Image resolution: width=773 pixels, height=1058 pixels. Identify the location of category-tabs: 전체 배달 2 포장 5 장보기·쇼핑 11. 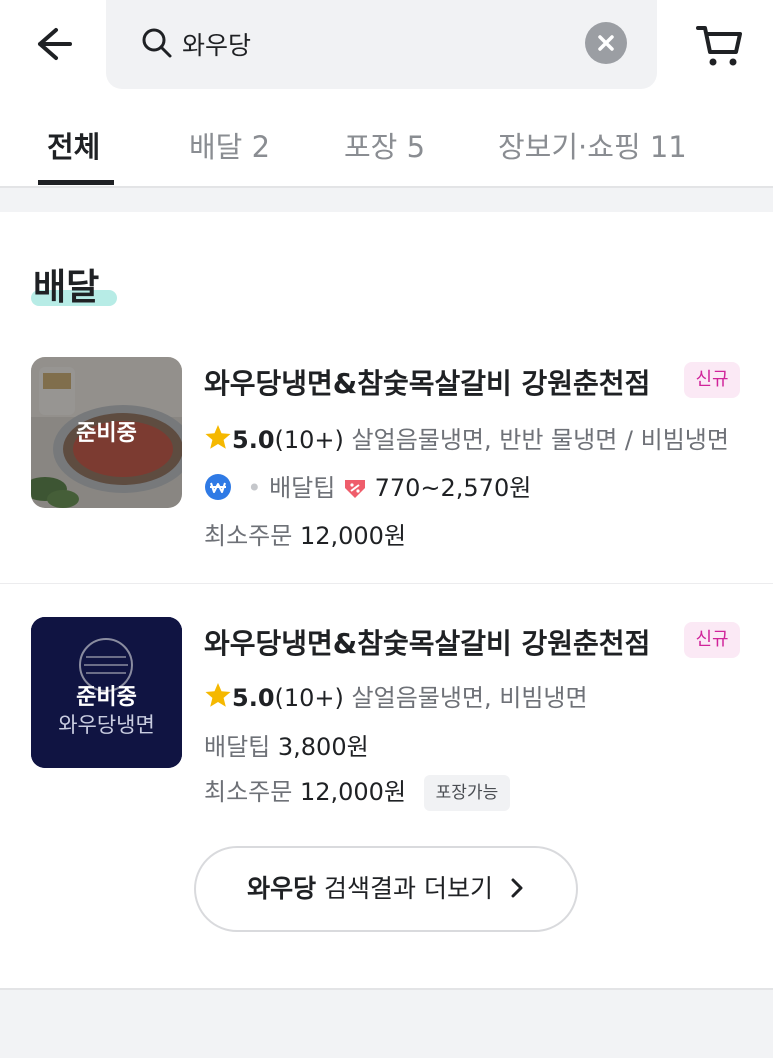
(386, 144).